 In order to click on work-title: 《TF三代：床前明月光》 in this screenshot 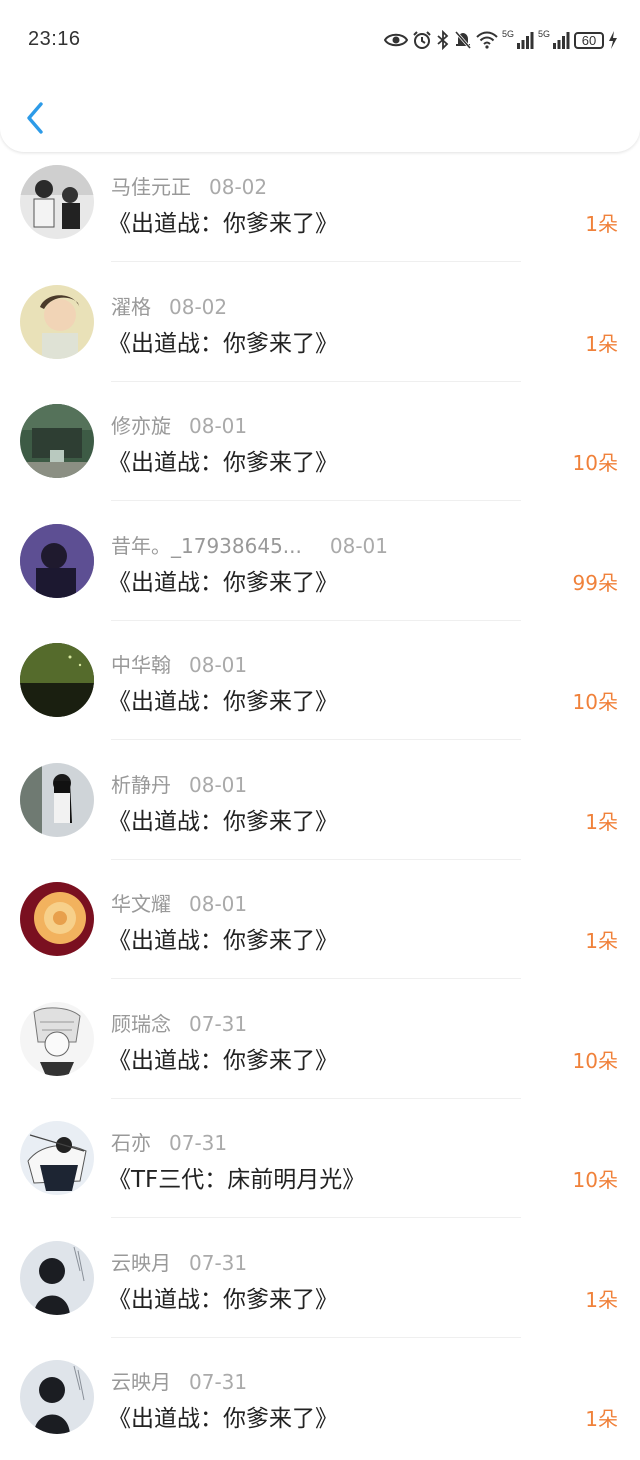, I will do `click(236, 1177)`.